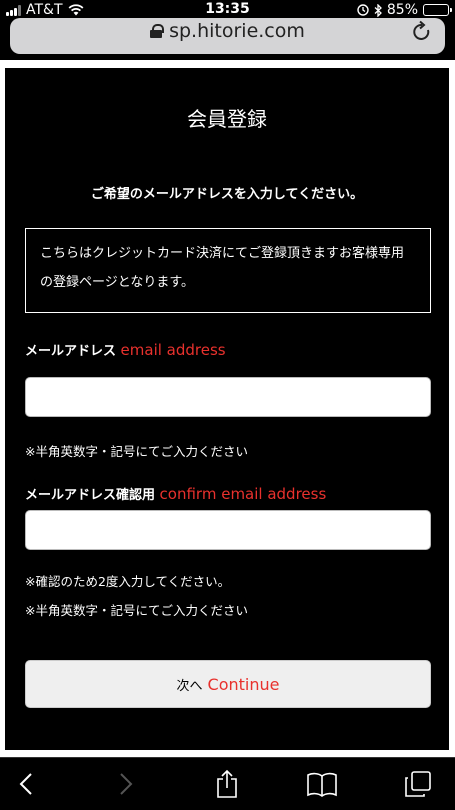 The width and height of the screenshot is (455, 810). I want to click on status-bar: AT&T 13:35 85%, so click(227, 10).